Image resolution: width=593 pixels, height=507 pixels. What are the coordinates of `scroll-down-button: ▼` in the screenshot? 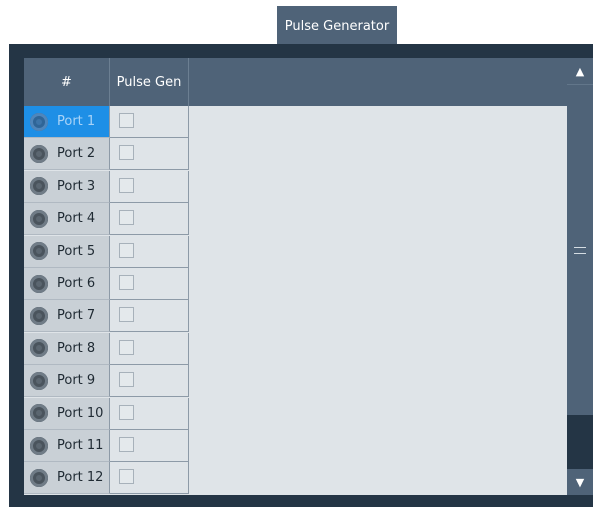 It's located at (580, 482).